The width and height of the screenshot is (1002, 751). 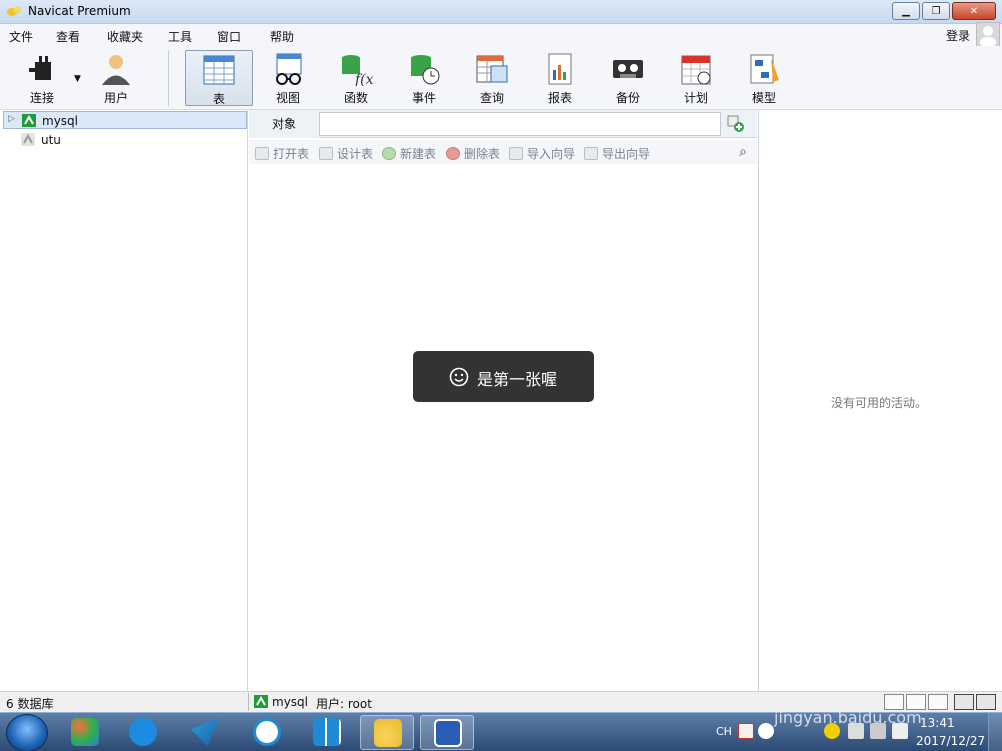 I want to click on window-controls: ▁ ❐ ✕, so click(x=944, y=11).